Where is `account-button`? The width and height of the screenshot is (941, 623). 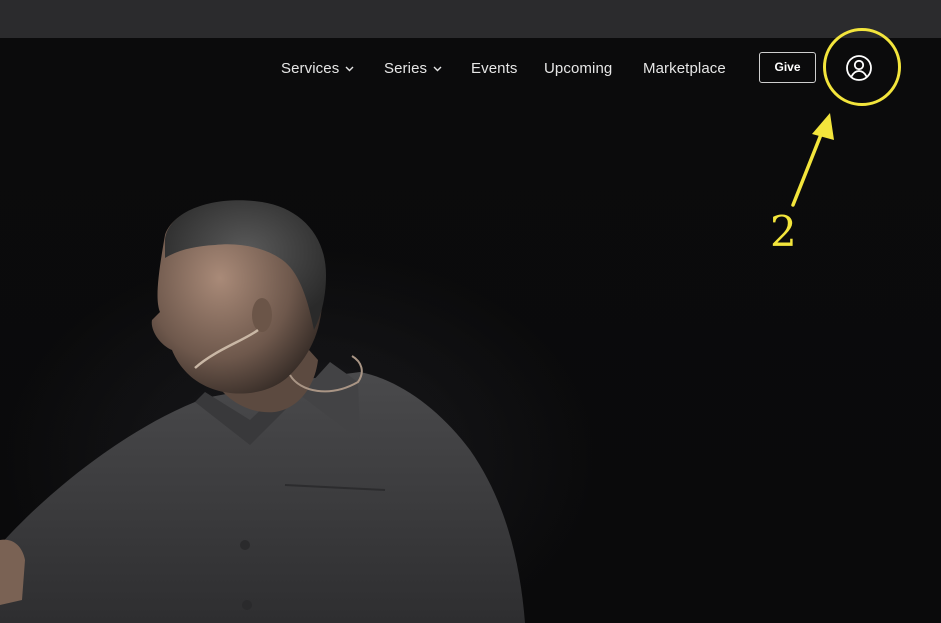 account-button is located at coordinates (859, 68).